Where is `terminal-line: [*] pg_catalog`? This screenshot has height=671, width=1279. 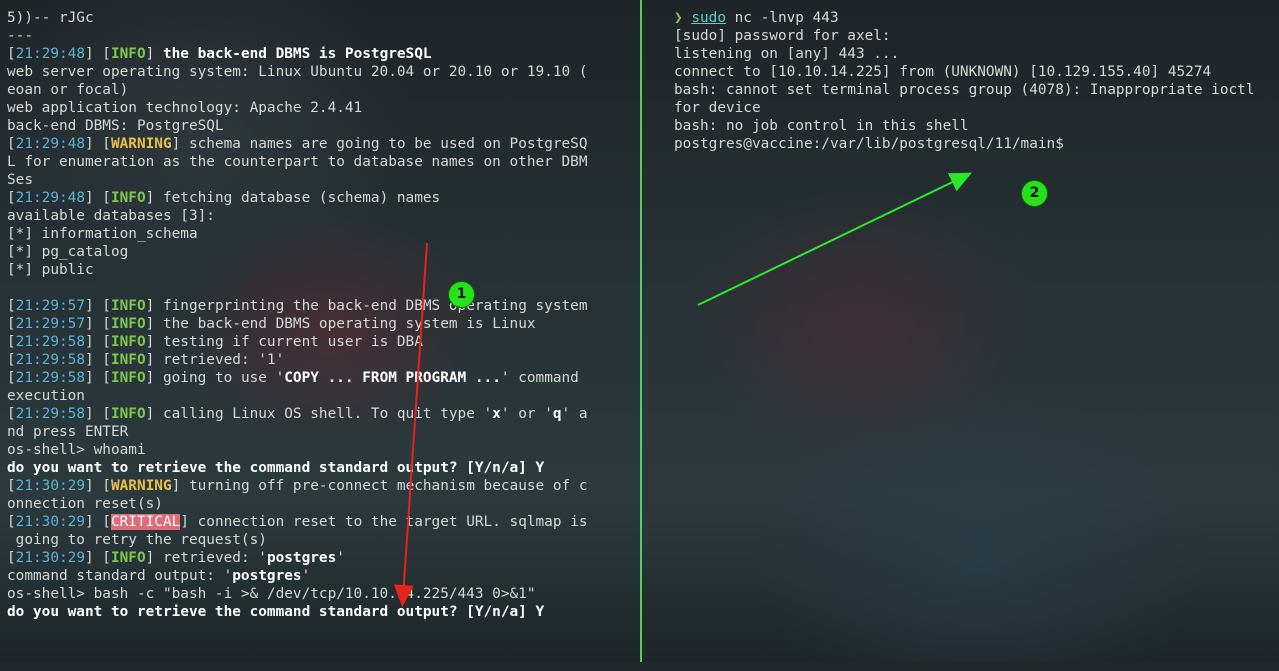
terminal-line: [*] pg_catalog is located at coordinates (321, 252).